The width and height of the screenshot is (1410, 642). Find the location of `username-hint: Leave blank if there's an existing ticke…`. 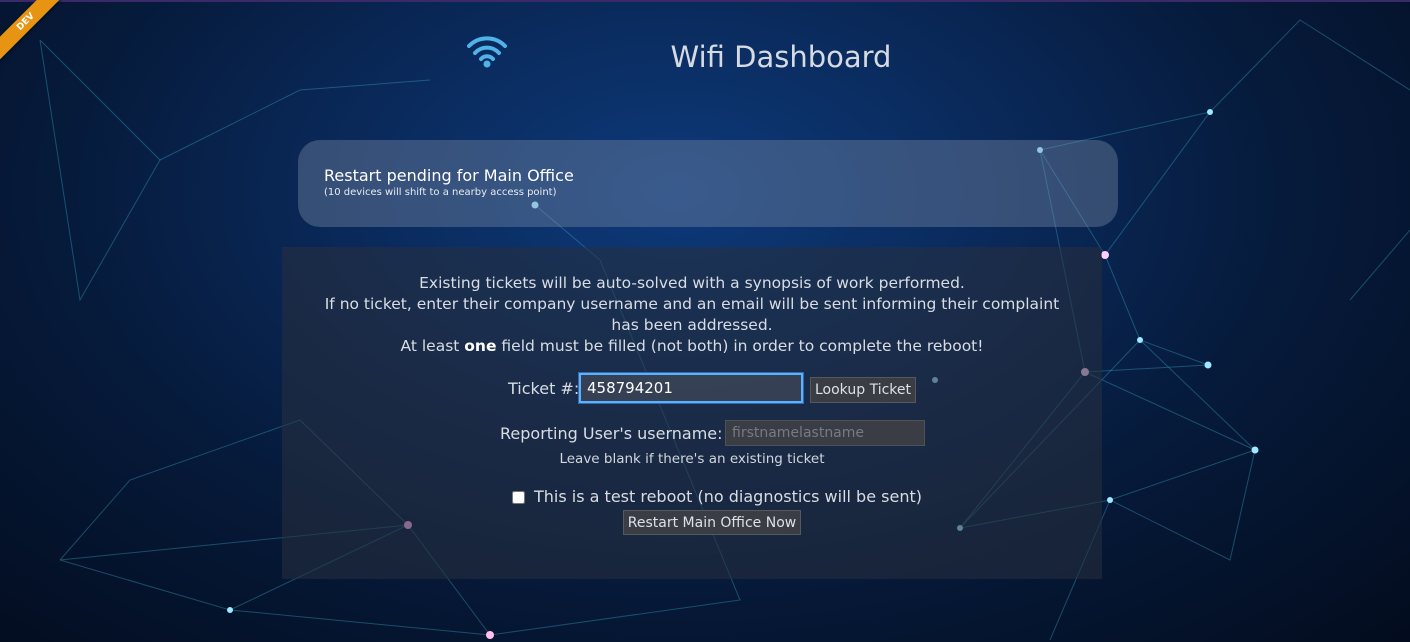

username-hint: Leave blank if there's an existing ticke… is located at coordinates (692, 459).